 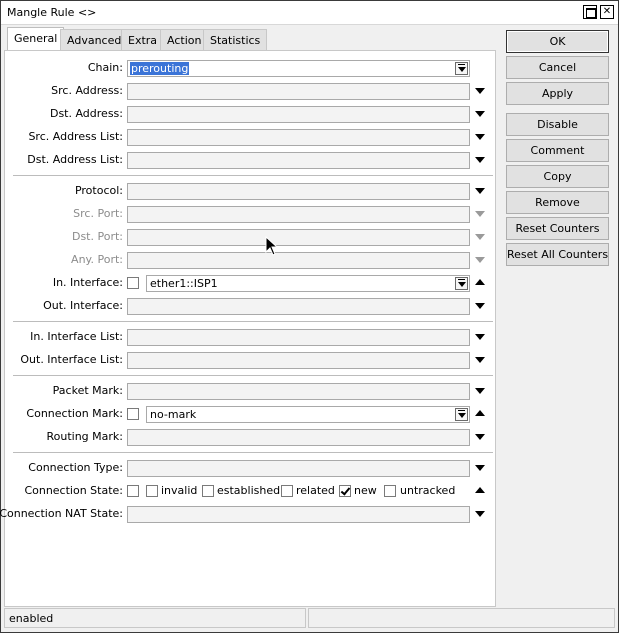 I want to click on out-interface-list-label: Out. Interface List:, so click(x=71, y=359).